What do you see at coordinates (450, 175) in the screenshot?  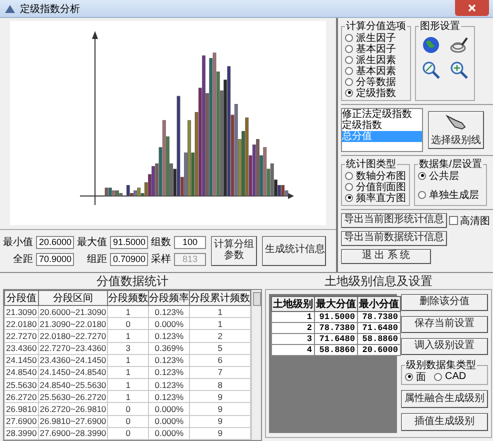 I see `radio-option: 公共层` at bounding box center [450, 175].